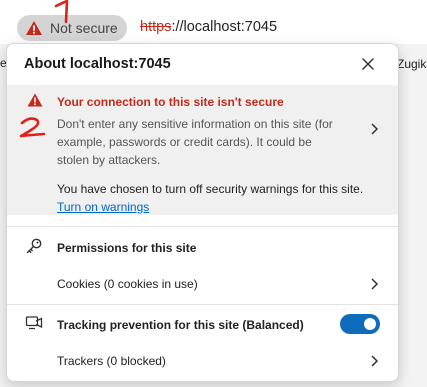 Image resolution: width=427 pixels, height=387 pixels. Describe the element at coordinates (202, 283) in the screenshot. I see `cookies-row: Cookies (0 cookies in use)` at that location.